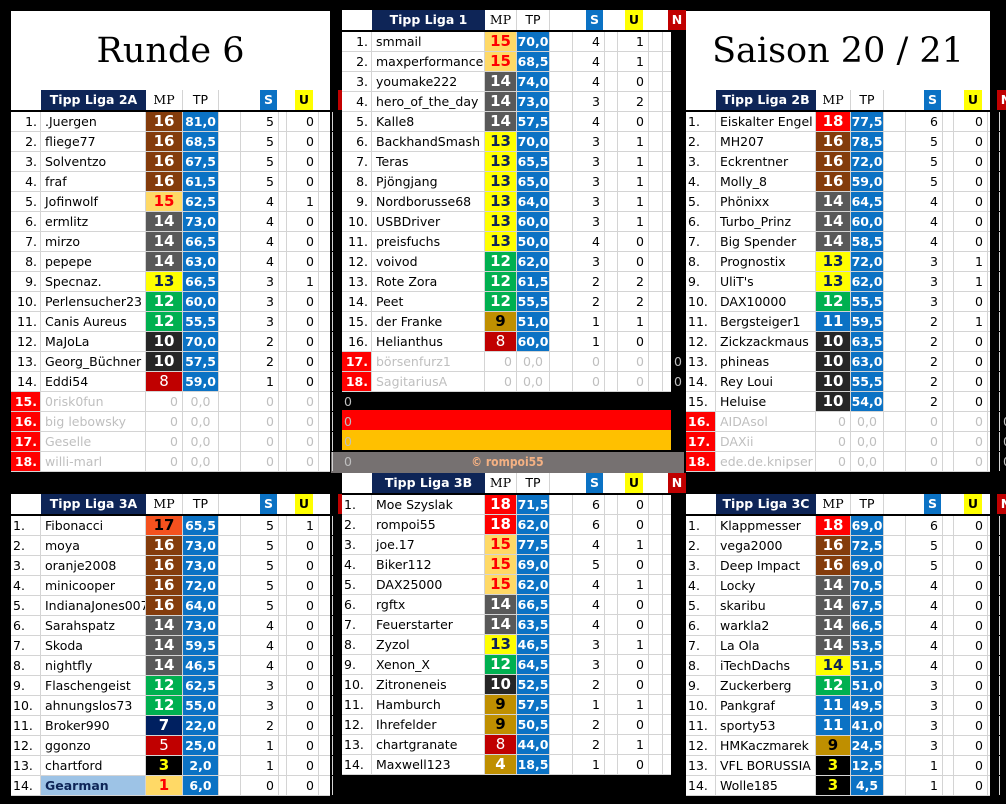  Describe the element at coordinates (846, 342) in the screenshot. I see `table-row: 12.Zickzackmaus1063,5 204` at that location.